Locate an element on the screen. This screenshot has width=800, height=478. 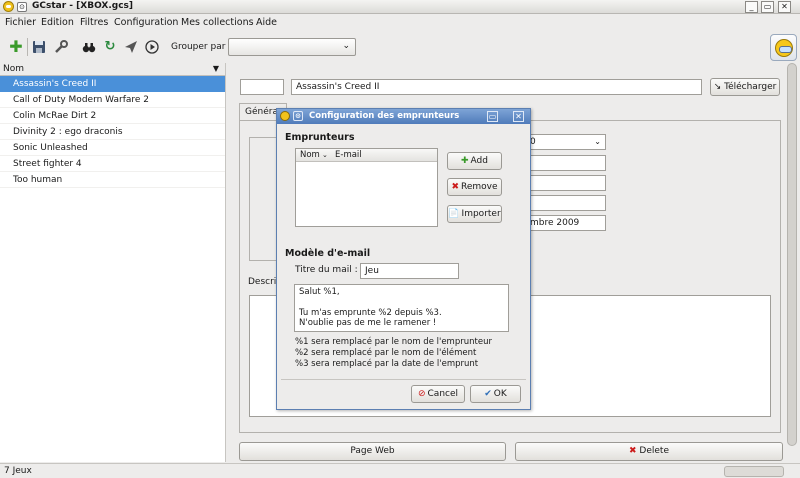
remove-button-label: Remove is located at coordinates (479, 187).